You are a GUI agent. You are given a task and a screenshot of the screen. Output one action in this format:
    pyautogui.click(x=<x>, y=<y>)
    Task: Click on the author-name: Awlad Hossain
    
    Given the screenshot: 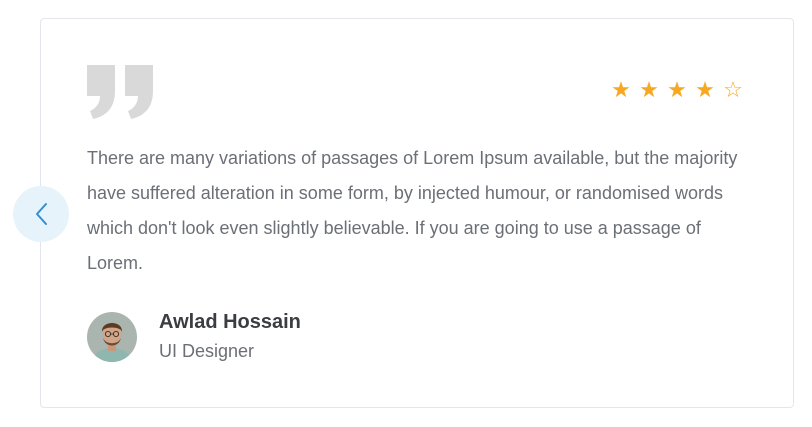 What is the action you would take?
    pyautogui.click(x=230, y=322)
    